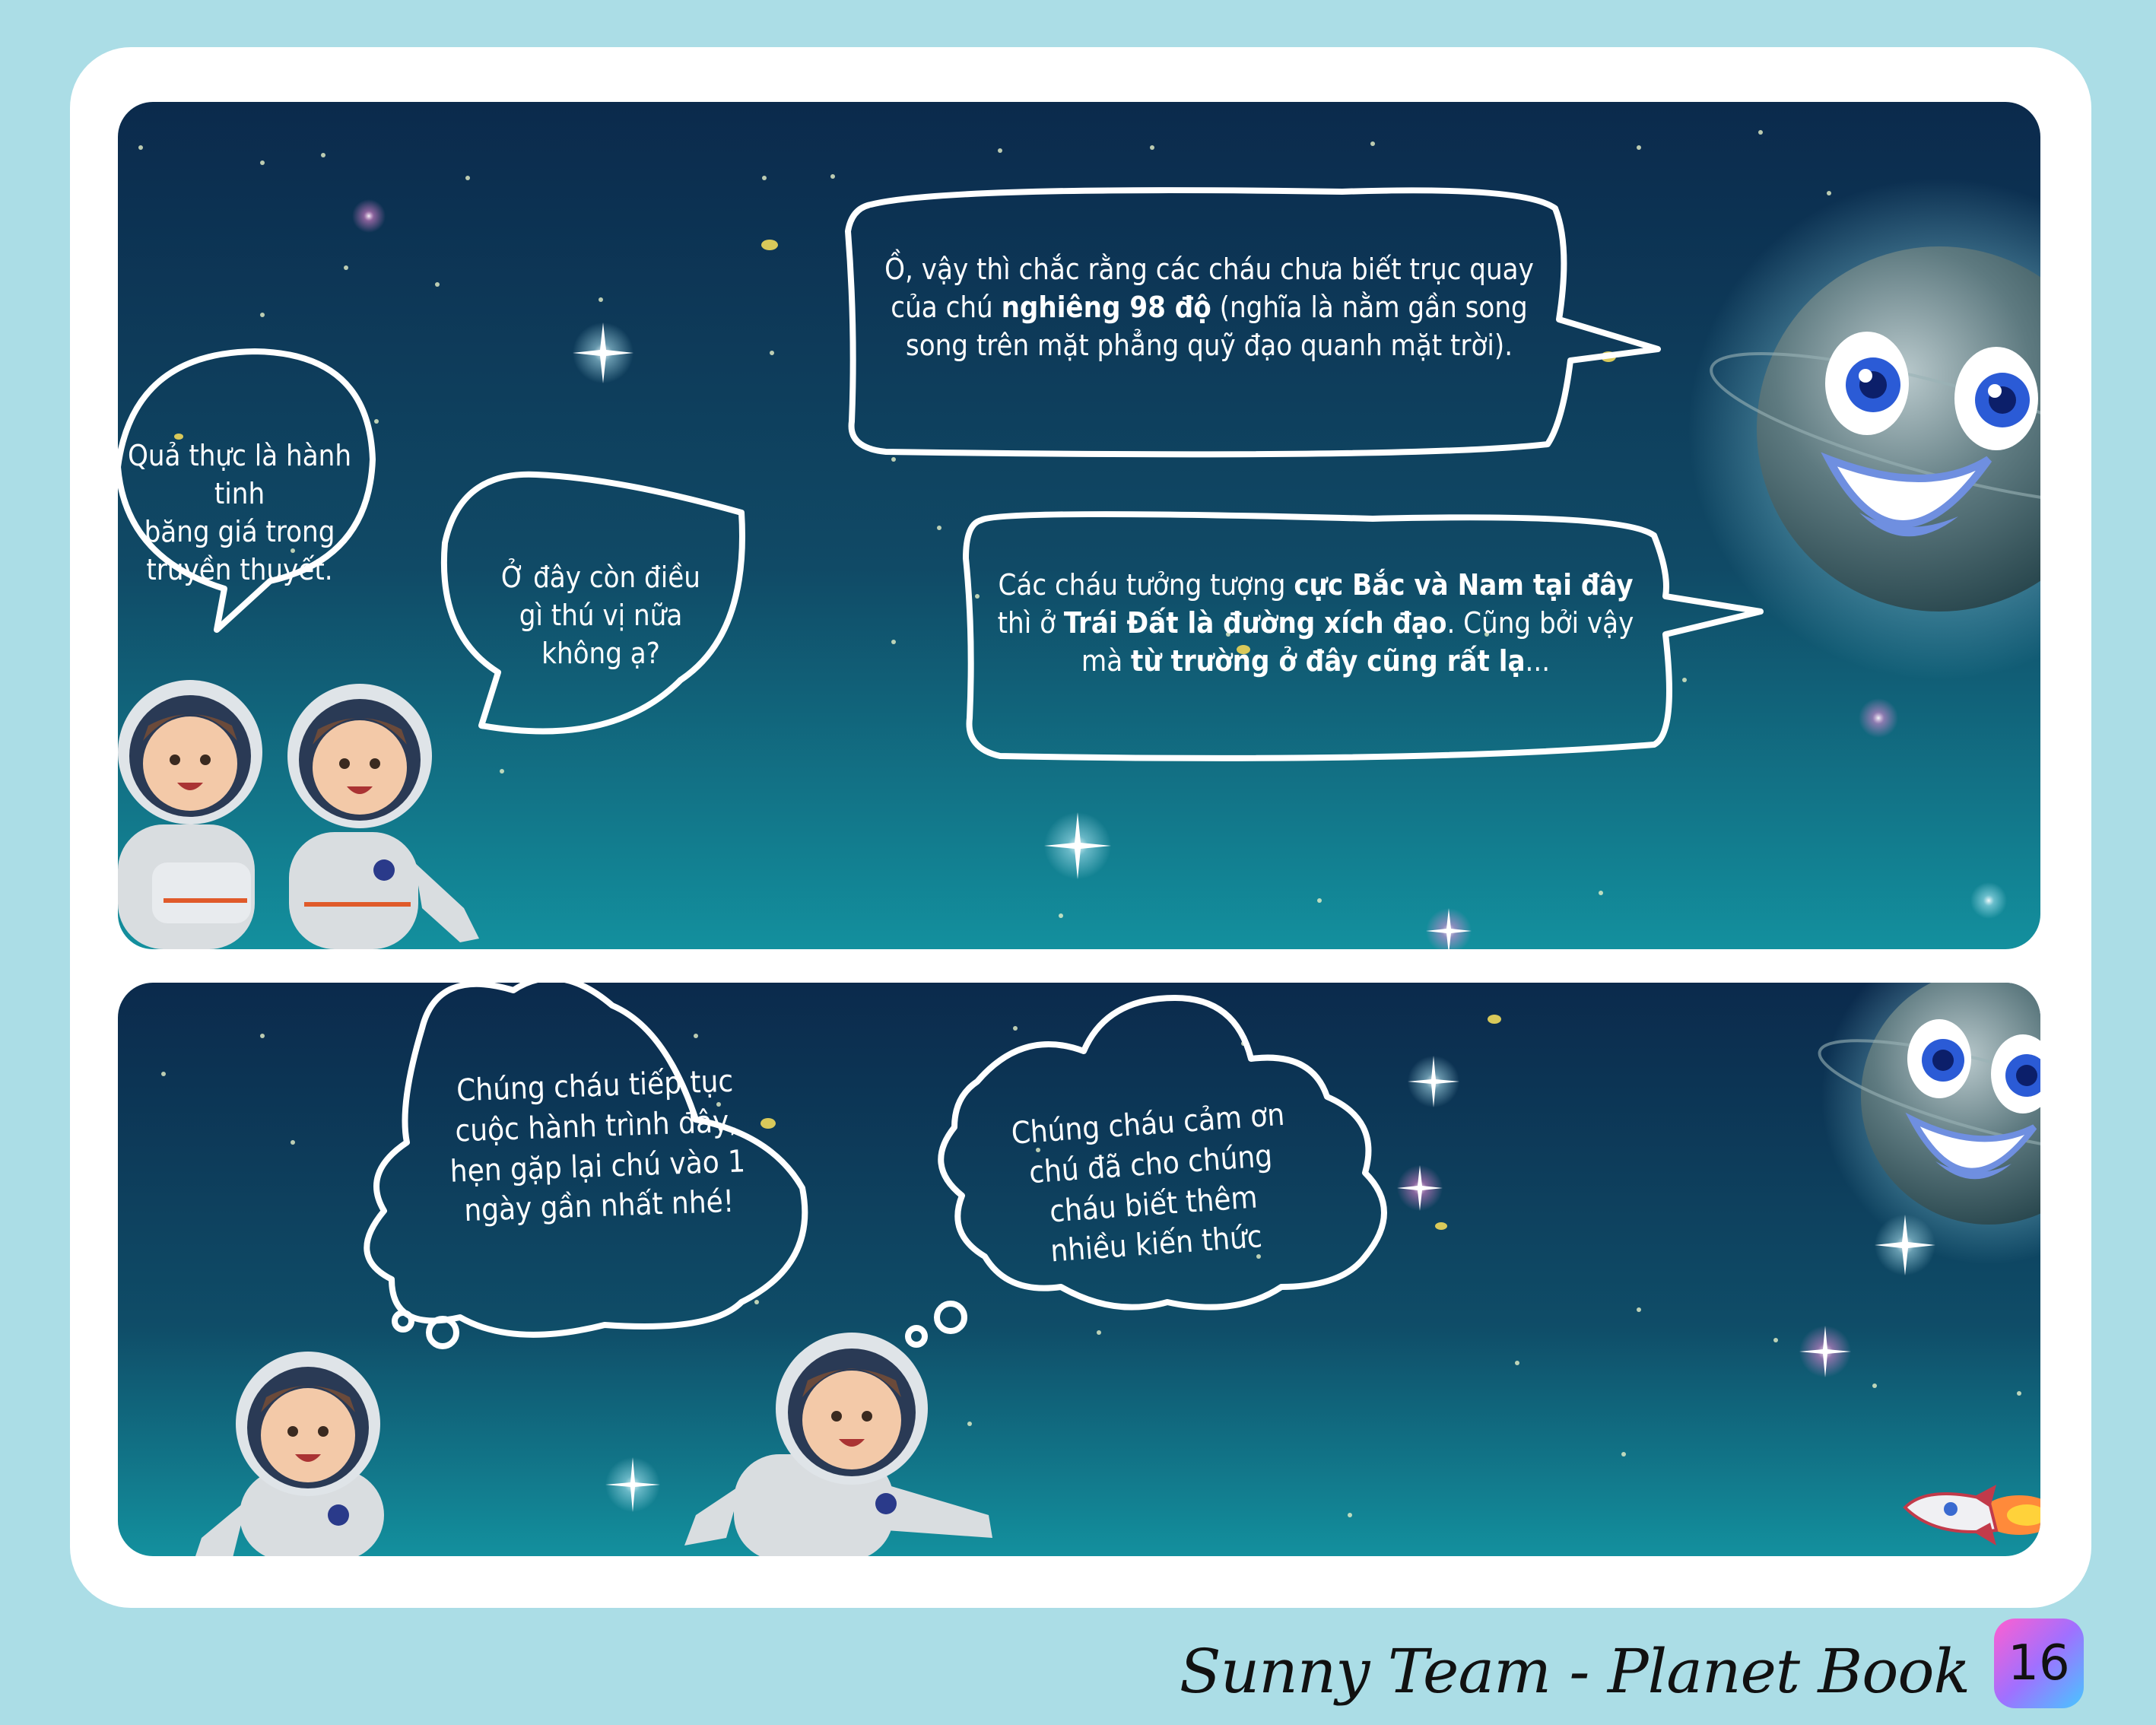 This screenshot has width=2156, height=1725. What do you see at coordinates (1574, 1671) in the screenshot?
I see `book-title: Sunny Team - Planet Book` at bounding box center [1574, 1671].